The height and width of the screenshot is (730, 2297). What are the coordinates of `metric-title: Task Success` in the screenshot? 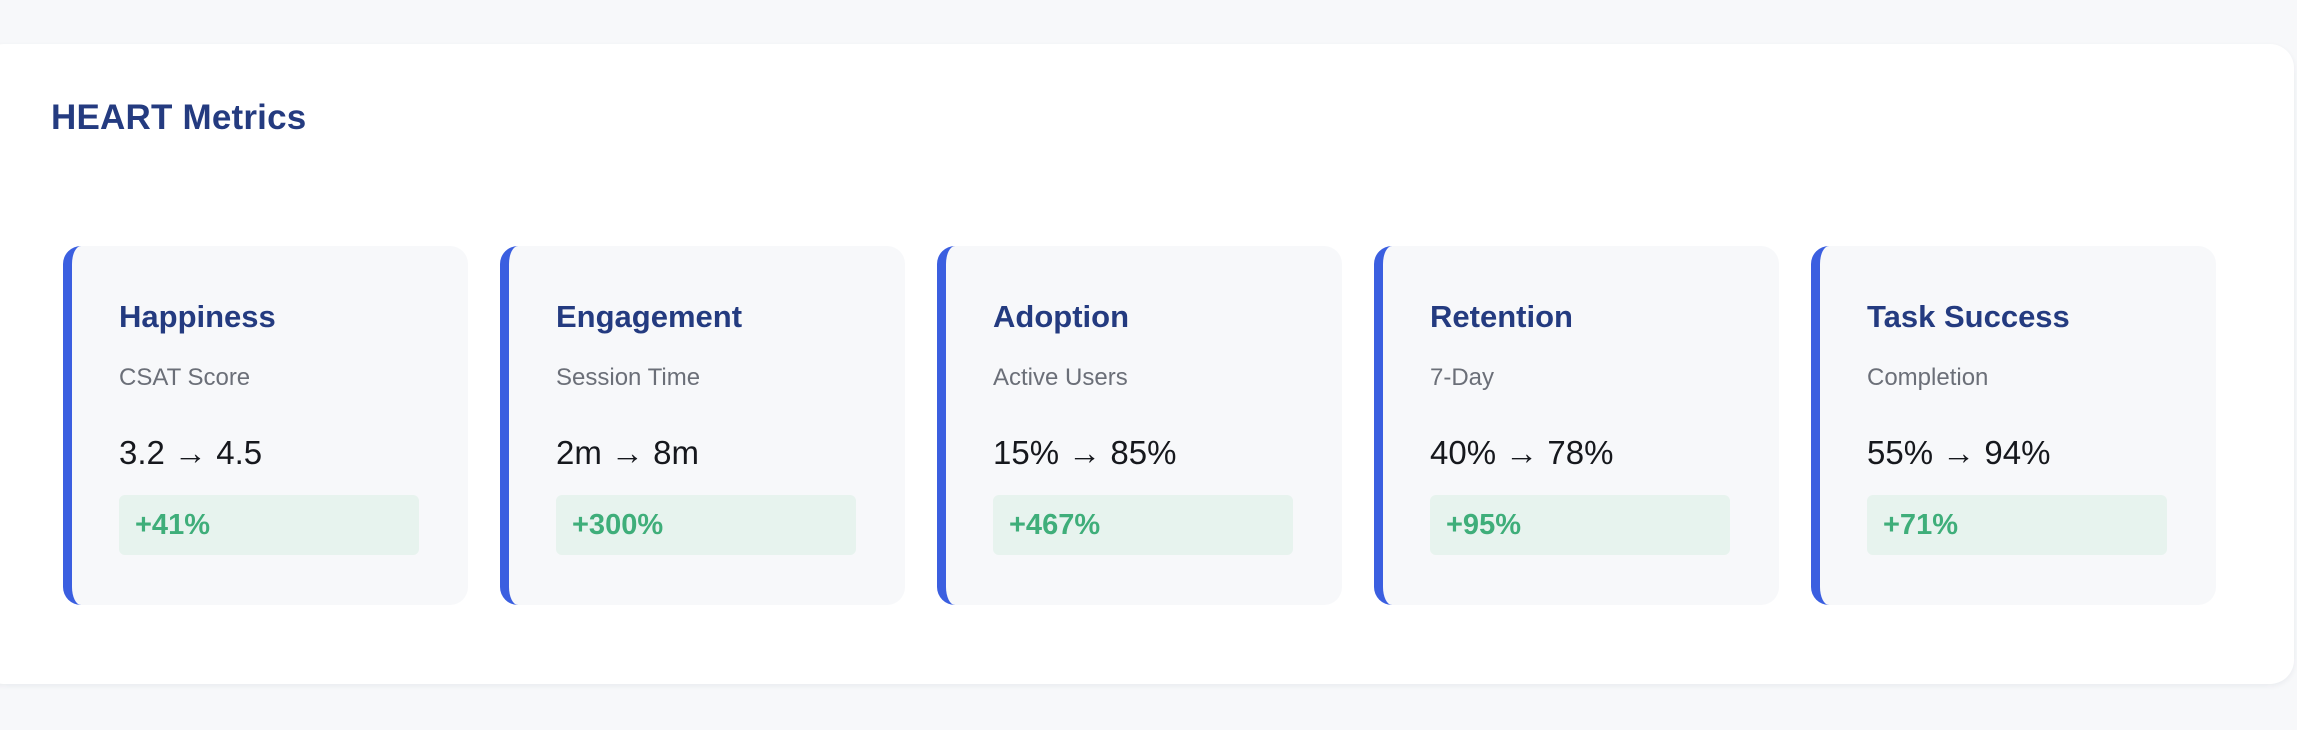 It's located at (1968, 316).